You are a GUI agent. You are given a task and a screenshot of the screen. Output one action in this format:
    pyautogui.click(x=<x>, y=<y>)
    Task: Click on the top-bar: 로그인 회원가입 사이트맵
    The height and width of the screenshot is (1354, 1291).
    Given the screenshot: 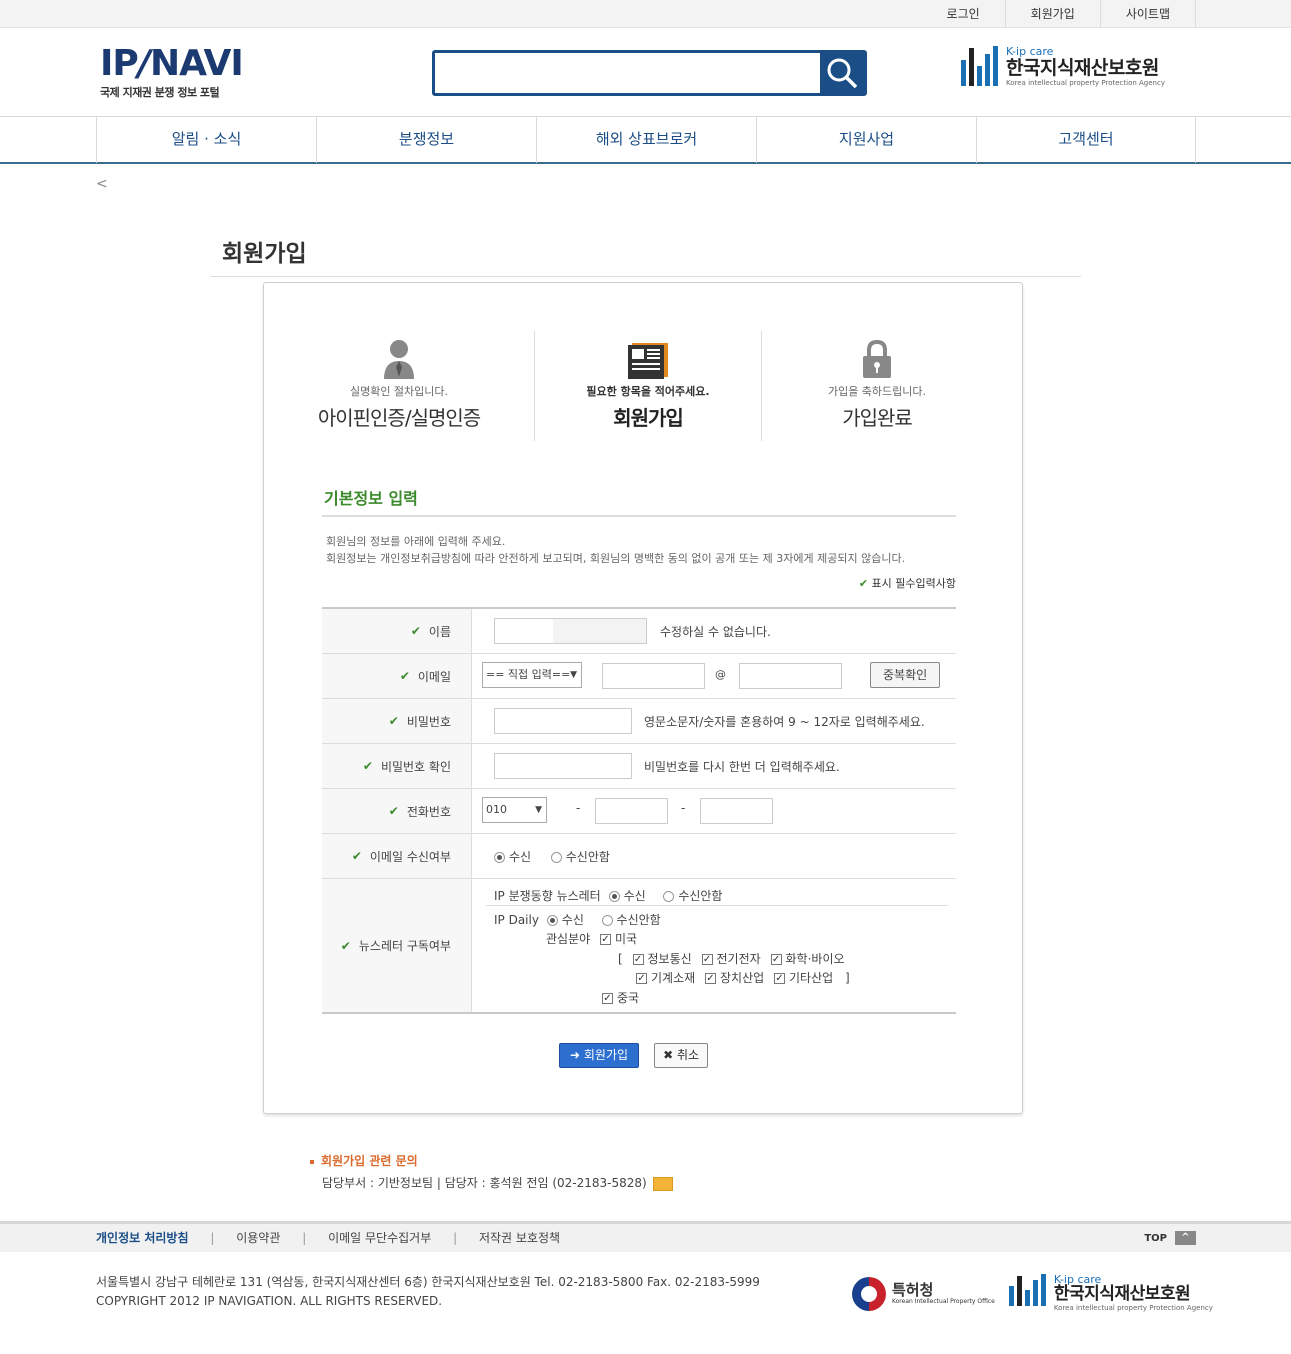 What is the action you would take?
    pyautogui.click(x=645, y=14)
    